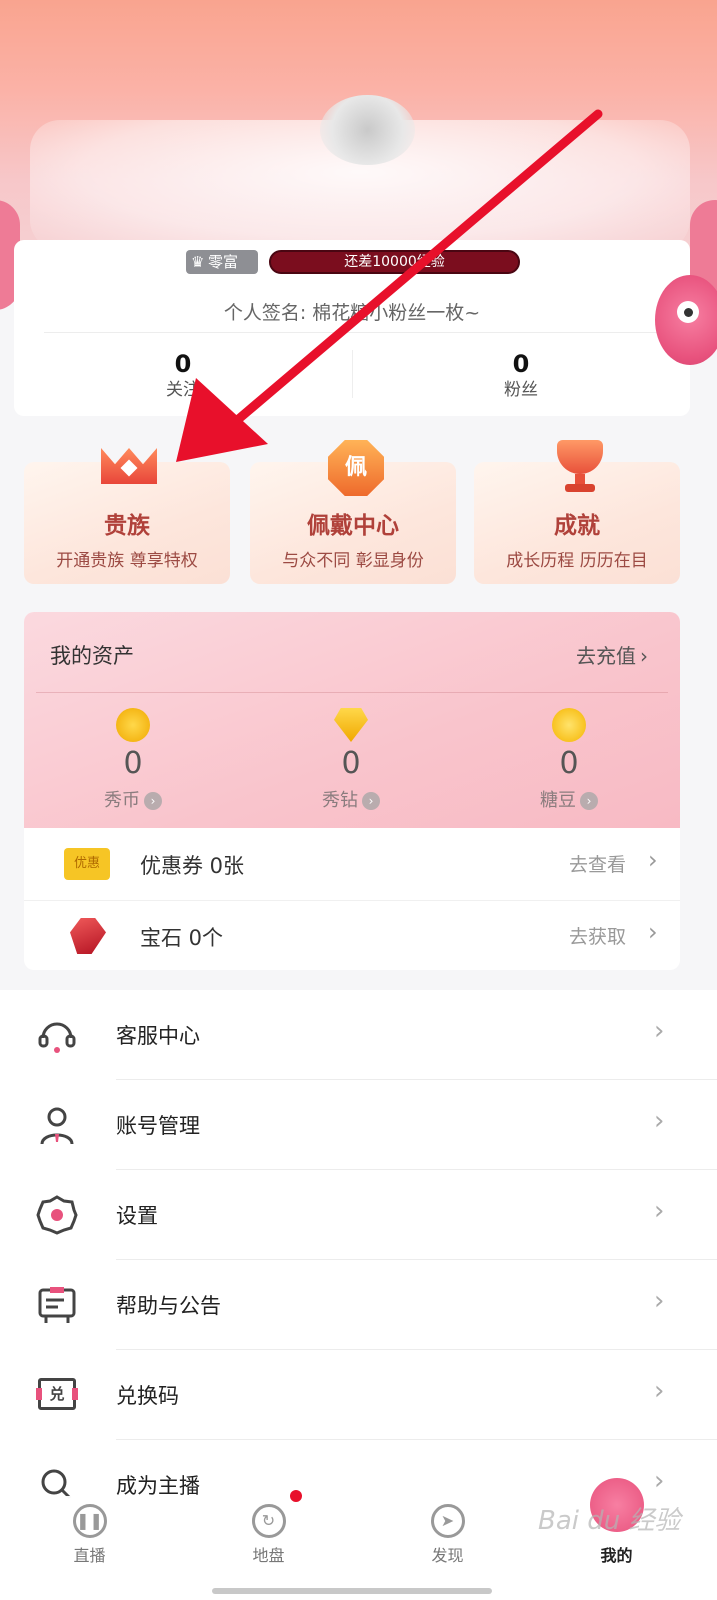  Describe the element at coordinates (447, 1521) in the screenshot. I see `compass-icon: ➤` at that location.